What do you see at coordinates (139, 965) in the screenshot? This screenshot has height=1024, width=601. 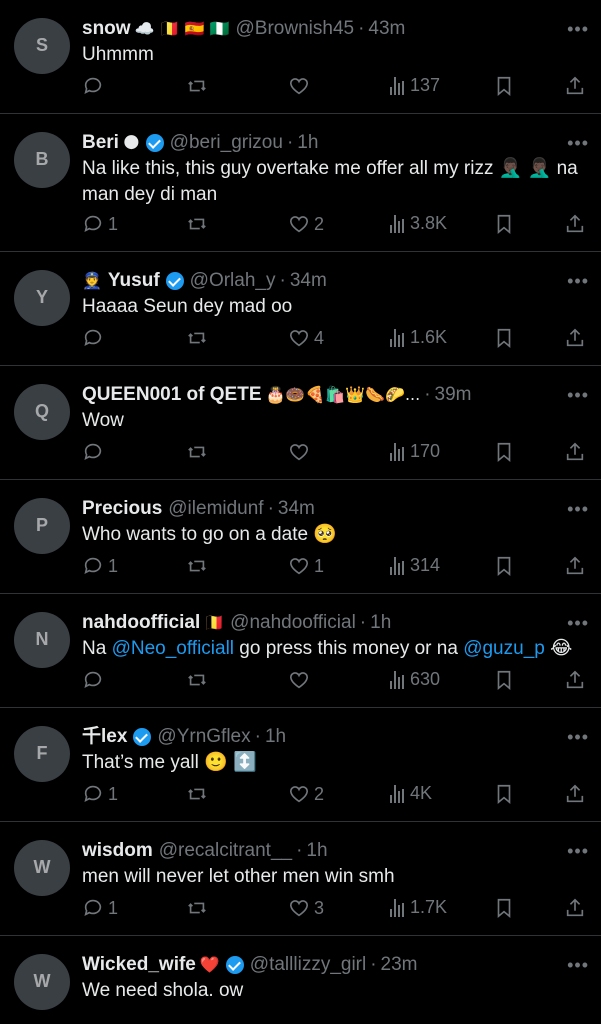 I see `display-name: Wicked_wife` at bounding box center [139, 965].